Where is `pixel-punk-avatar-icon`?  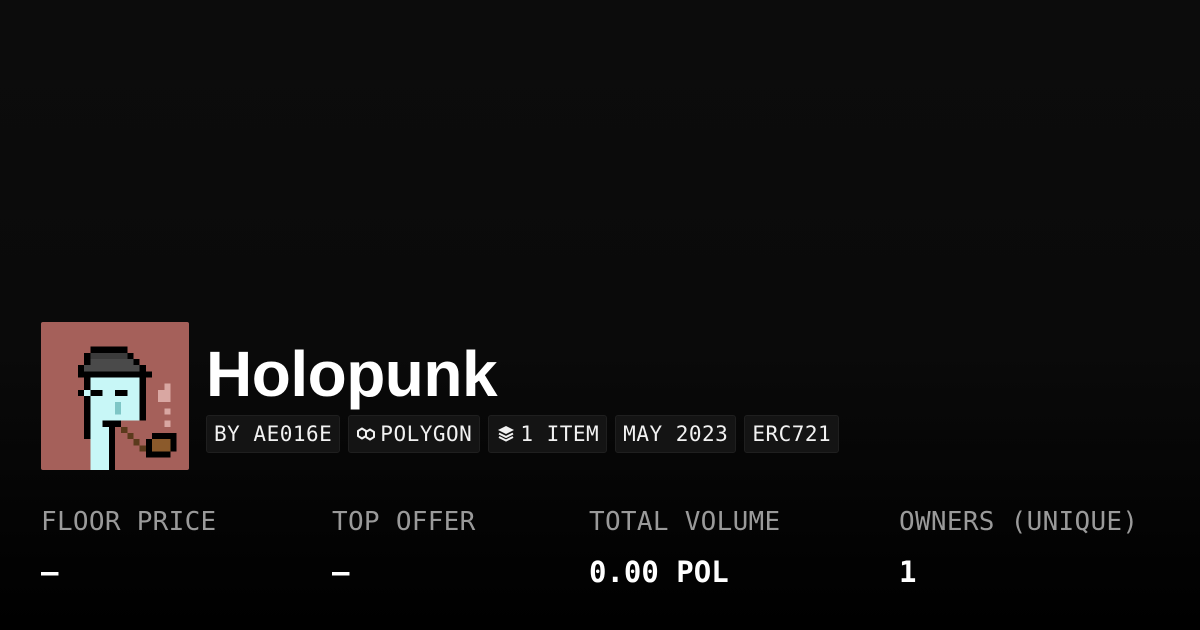 pixel-punk-avatar-icon is located at coordinates (115, 396).